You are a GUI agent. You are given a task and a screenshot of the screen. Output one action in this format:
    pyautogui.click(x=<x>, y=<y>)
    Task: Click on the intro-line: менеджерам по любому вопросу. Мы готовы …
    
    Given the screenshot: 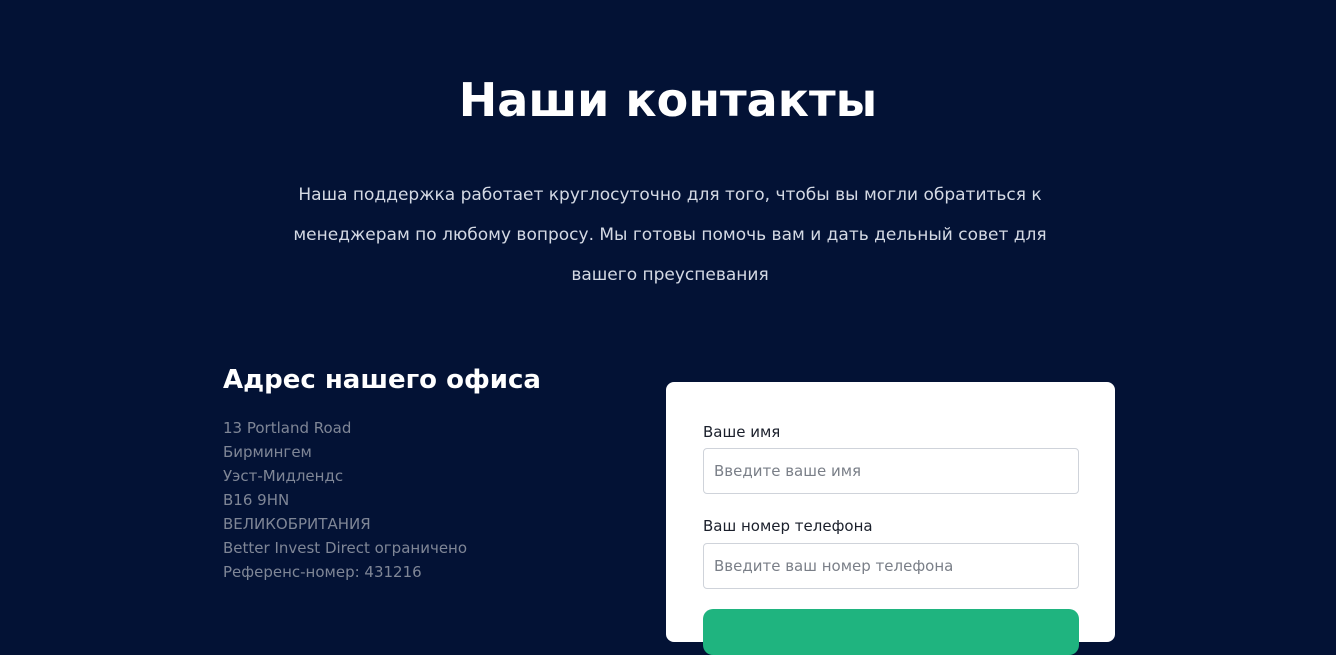 What is the action you would take?
    pyautogui.click(x=670, y=235)
    